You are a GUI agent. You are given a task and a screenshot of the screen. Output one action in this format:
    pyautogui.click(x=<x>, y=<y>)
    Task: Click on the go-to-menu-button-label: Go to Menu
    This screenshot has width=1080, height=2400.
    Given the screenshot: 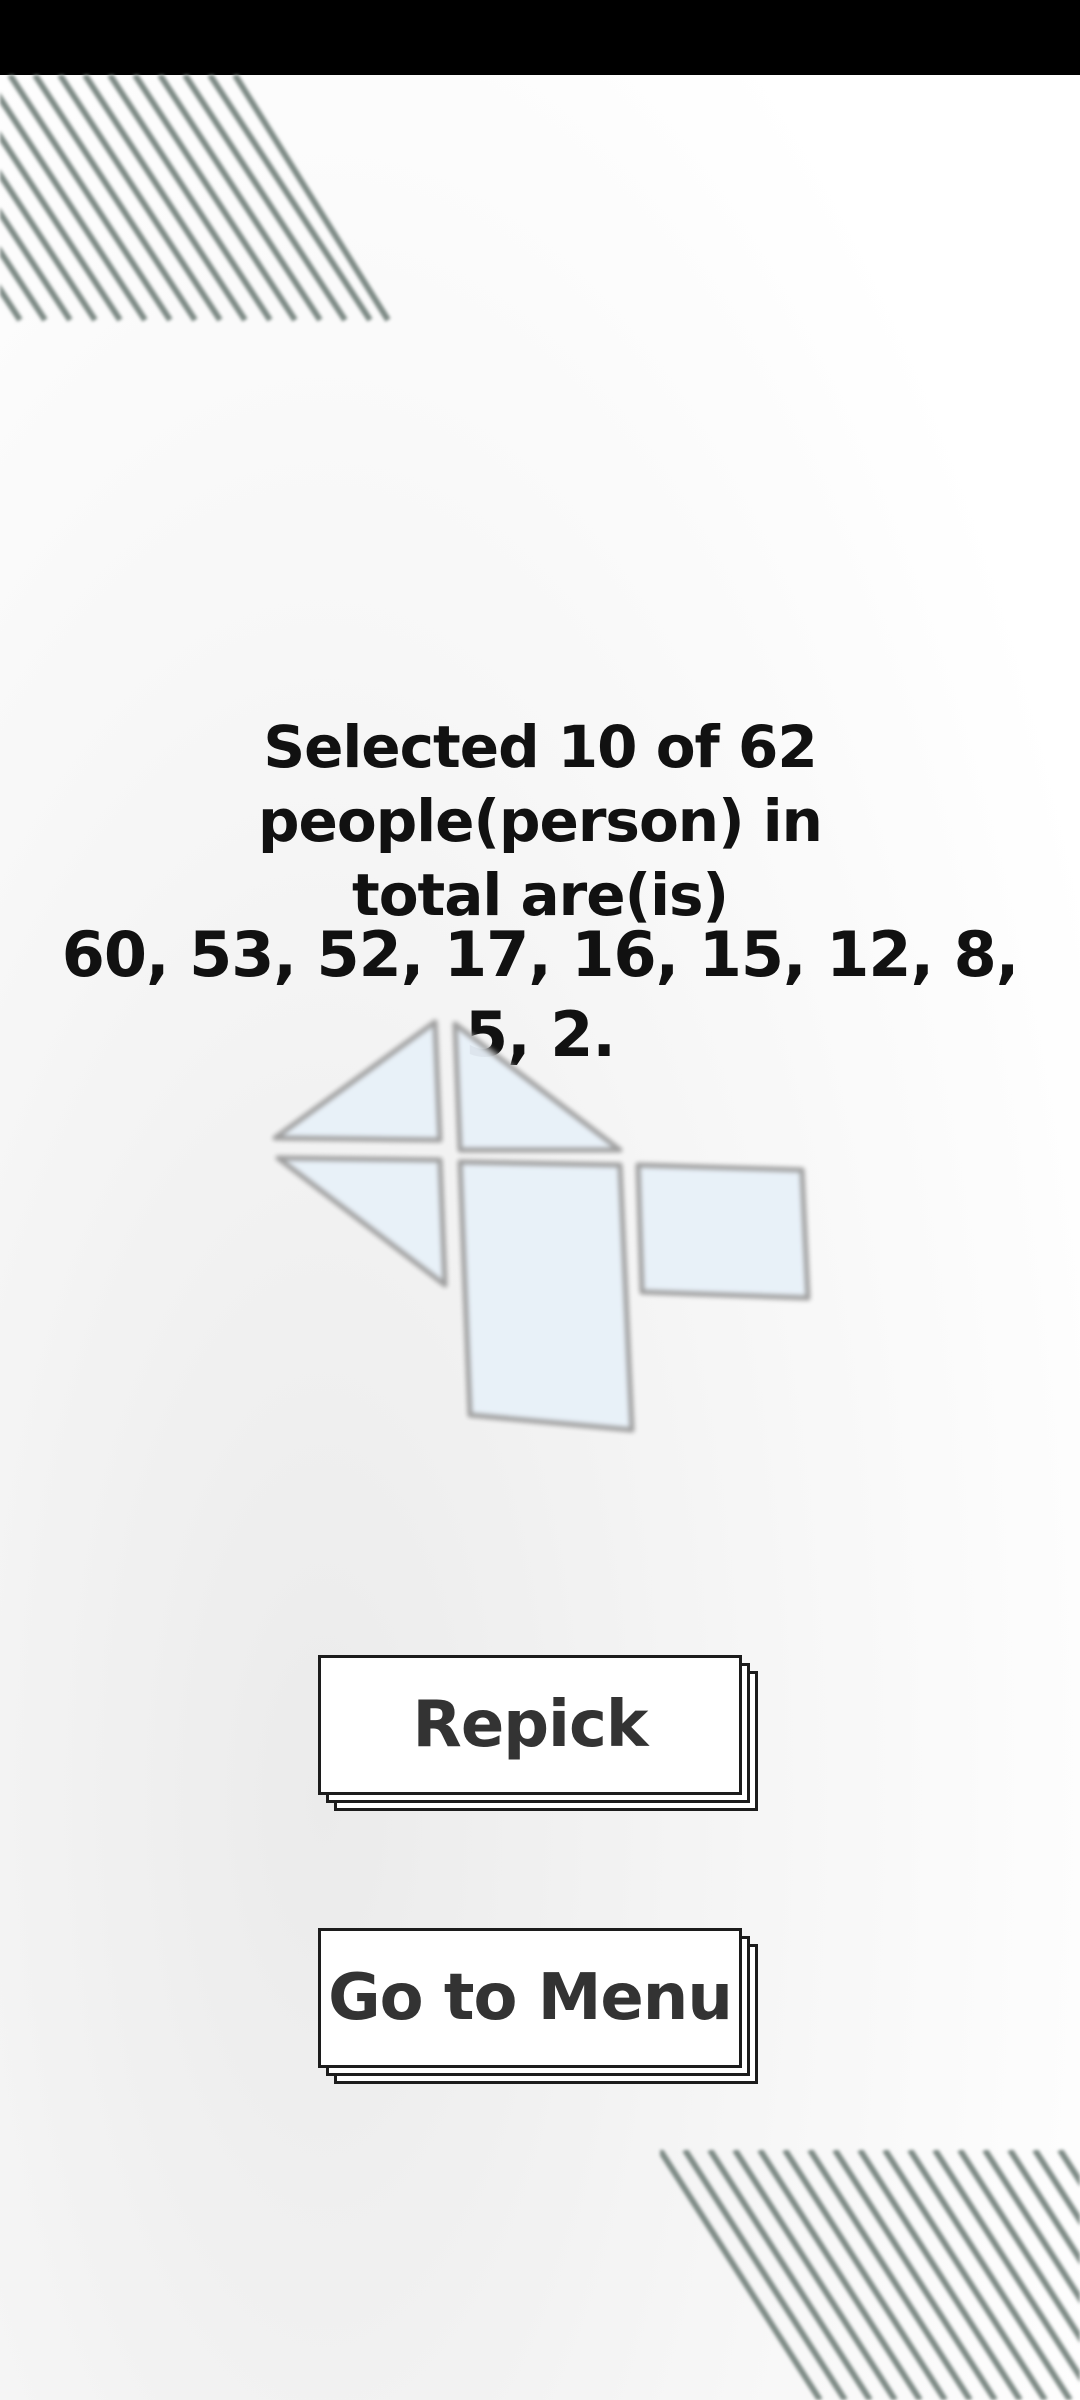 What is the action you would take?
    pyautogui.click(x=530, y=1998)
    